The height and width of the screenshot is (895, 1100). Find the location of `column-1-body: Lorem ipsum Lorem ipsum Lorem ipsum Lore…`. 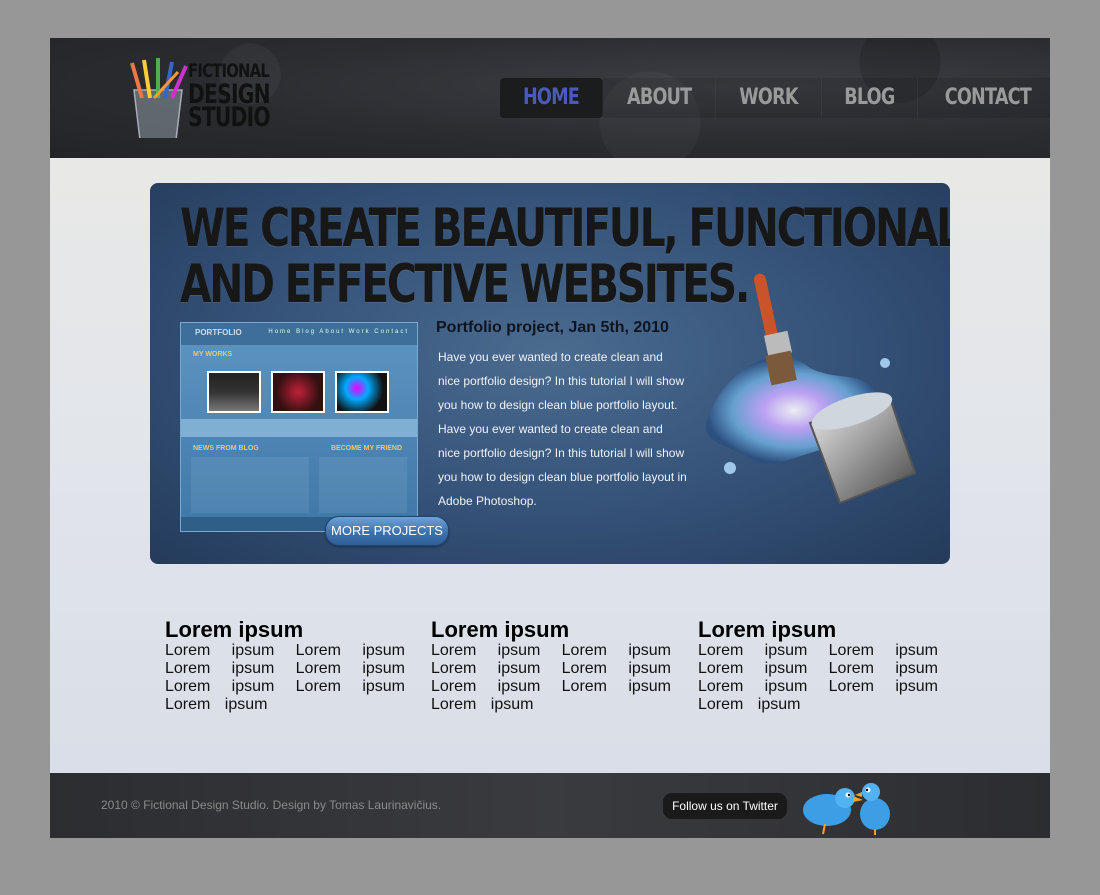

column-1-body: Lorem ipsum Lorem ipsum Lorem ipsum Lore… is located at coordinates (285, 677).